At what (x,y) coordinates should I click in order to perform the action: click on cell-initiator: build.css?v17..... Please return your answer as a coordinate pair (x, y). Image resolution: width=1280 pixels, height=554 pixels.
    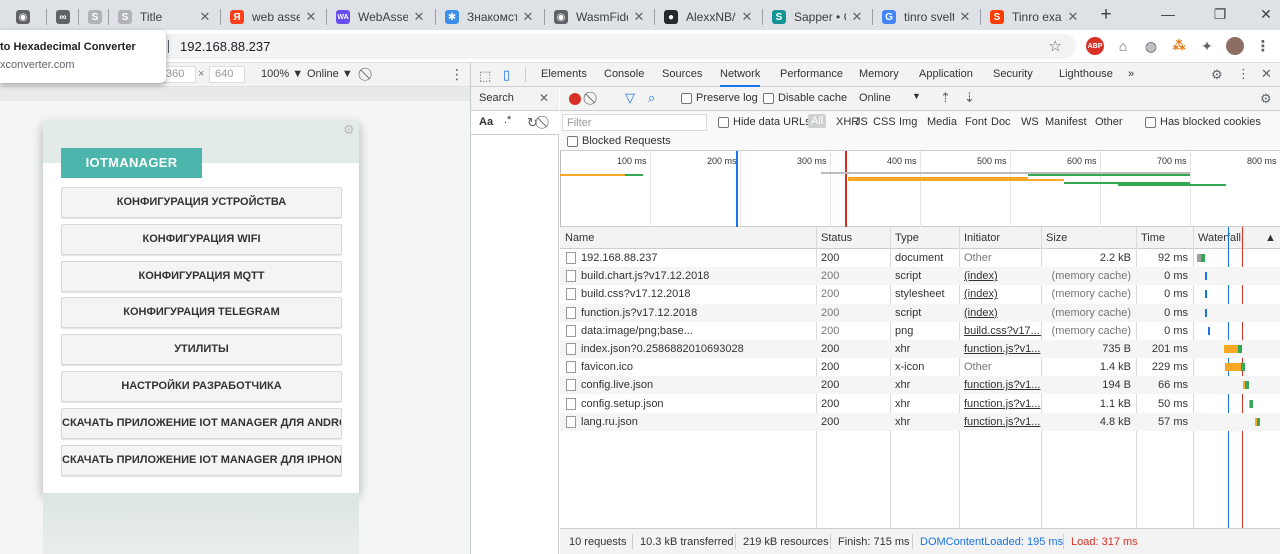
    Looking at the image, I should click on (1000, 331).